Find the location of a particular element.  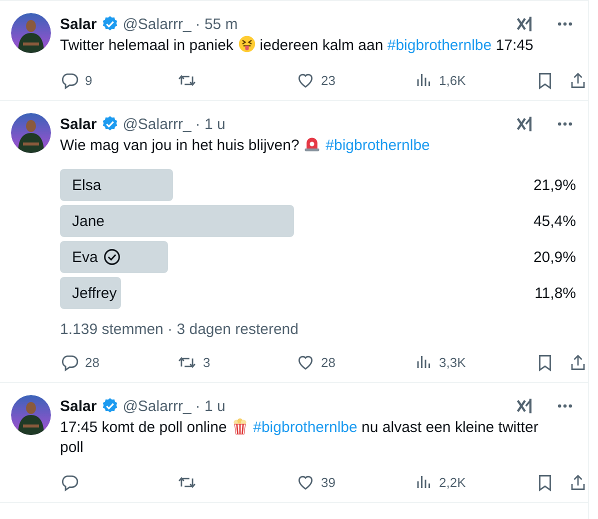

poll-option-label: Jane is located at coordinates (88, 221).